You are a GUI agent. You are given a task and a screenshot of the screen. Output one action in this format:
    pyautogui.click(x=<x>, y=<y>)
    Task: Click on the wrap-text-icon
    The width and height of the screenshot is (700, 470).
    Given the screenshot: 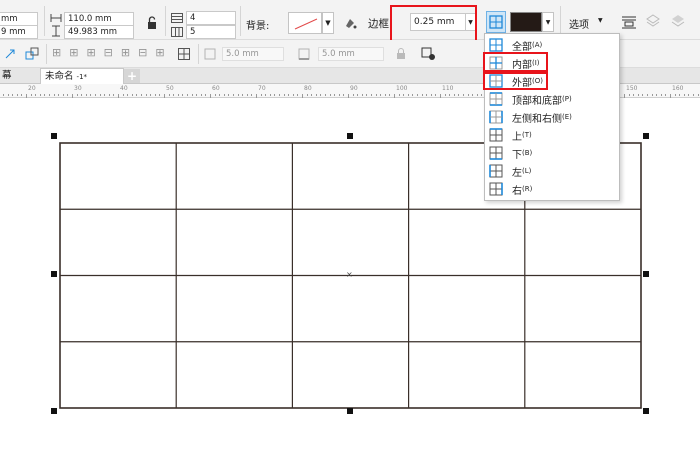 What is the action you would take?
    pyautogui.click(x=629, y=22)
    